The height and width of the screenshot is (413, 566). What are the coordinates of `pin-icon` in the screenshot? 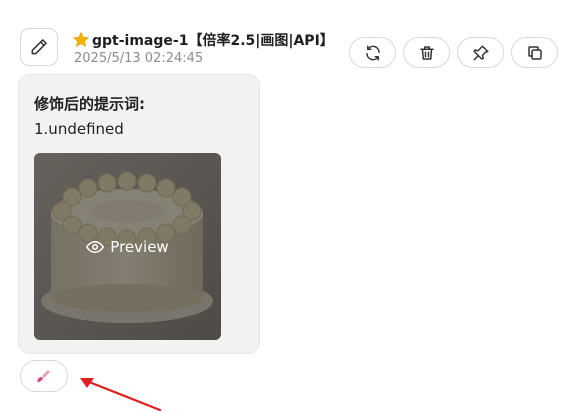 It's located at (480, 52).